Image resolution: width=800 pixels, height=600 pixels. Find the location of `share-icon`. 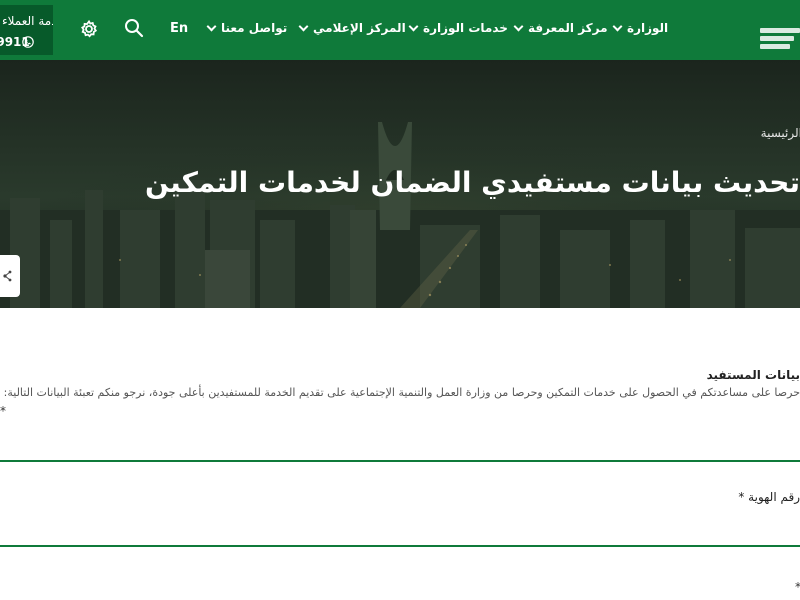

share-icon is located at coordinates (7, 276).